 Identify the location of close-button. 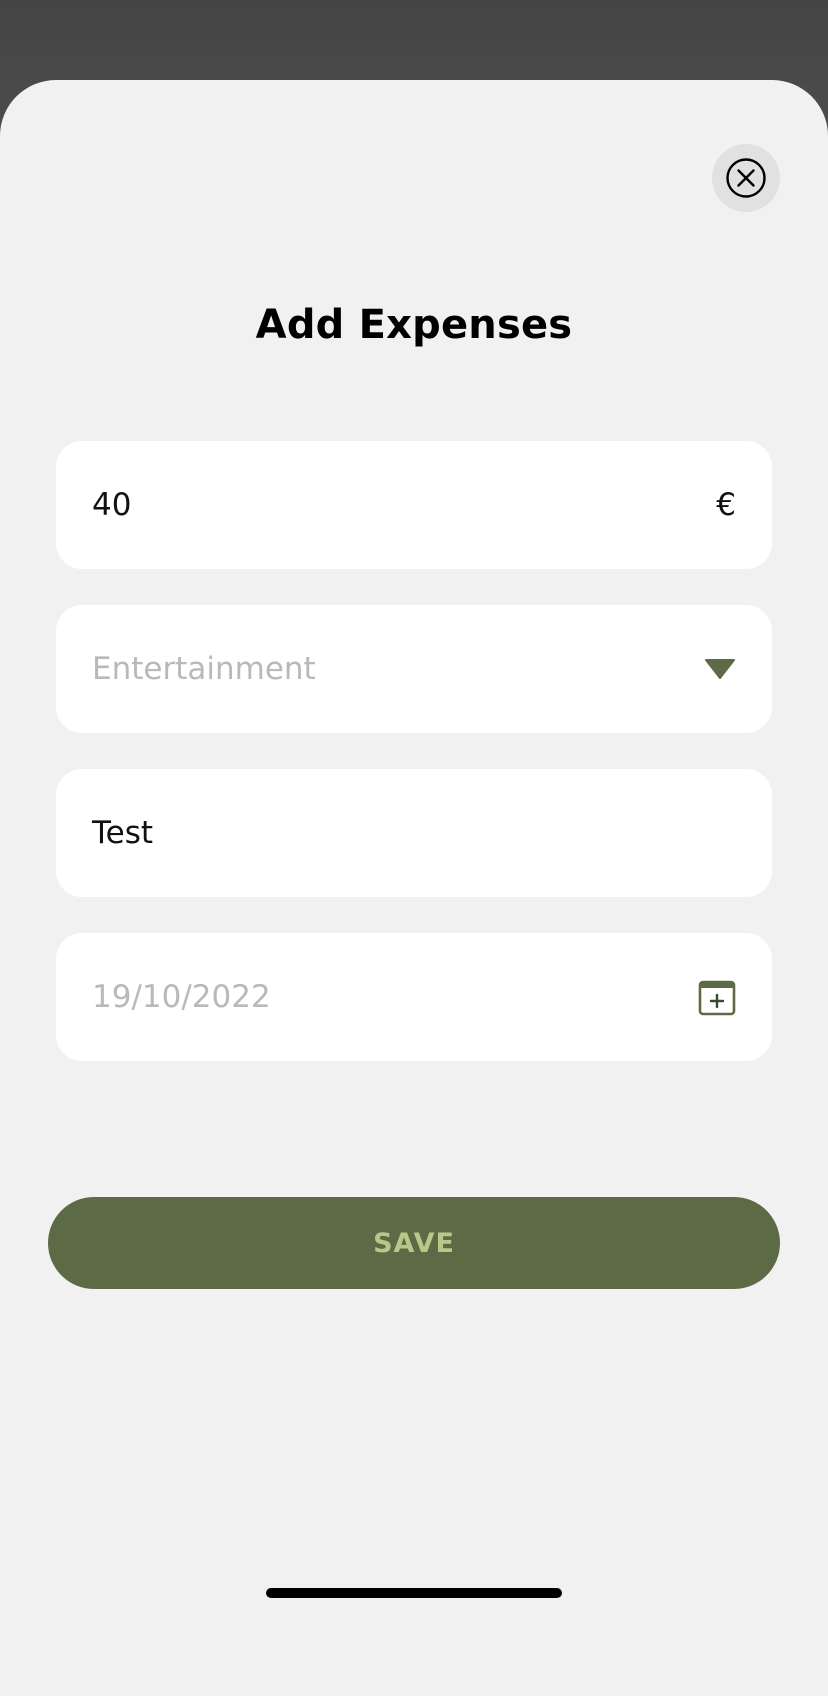
(746, 178).